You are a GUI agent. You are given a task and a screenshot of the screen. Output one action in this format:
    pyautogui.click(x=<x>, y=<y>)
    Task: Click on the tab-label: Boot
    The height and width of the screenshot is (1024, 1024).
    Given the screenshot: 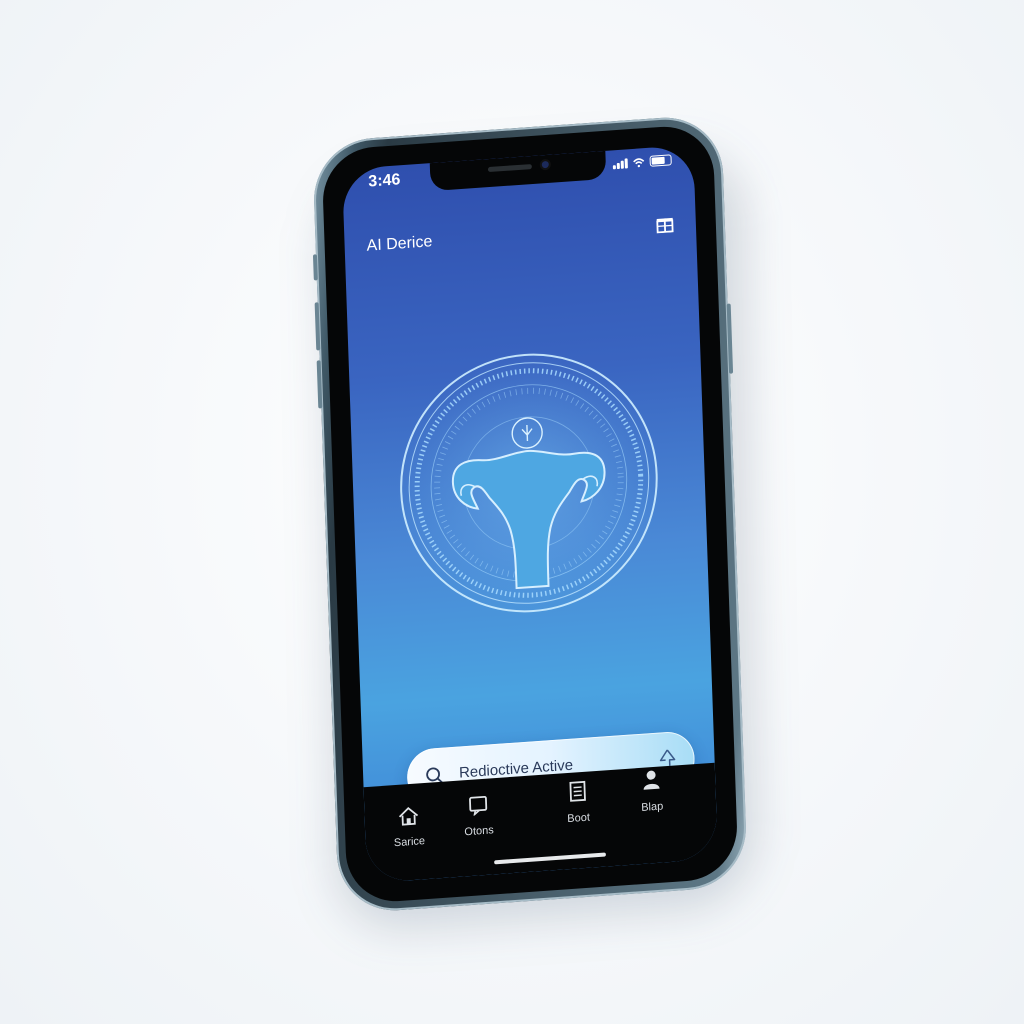 What is the action you would take?
    pyautogui.click(x=579, y=818)
    